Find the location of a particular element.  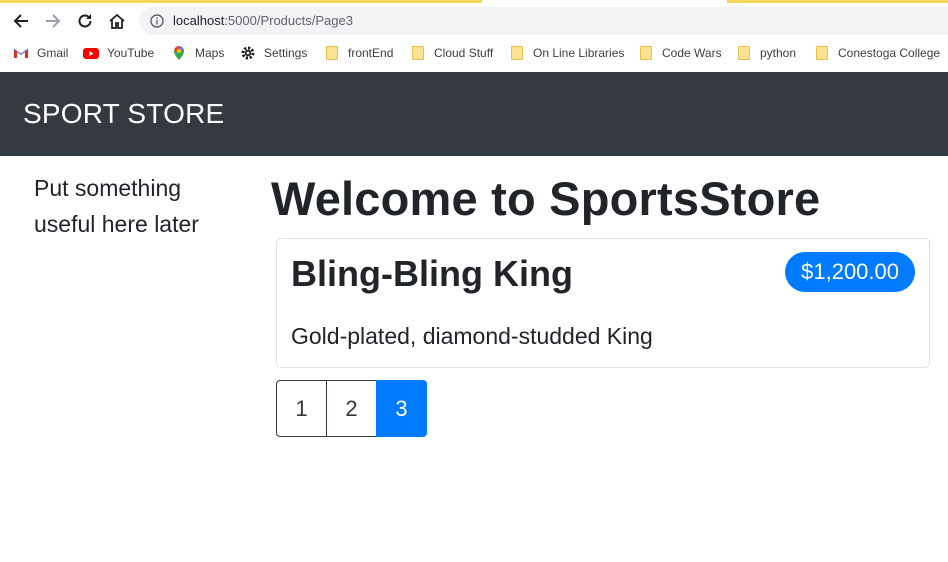

bookmark-label: python is located at coordinates (778, 53).